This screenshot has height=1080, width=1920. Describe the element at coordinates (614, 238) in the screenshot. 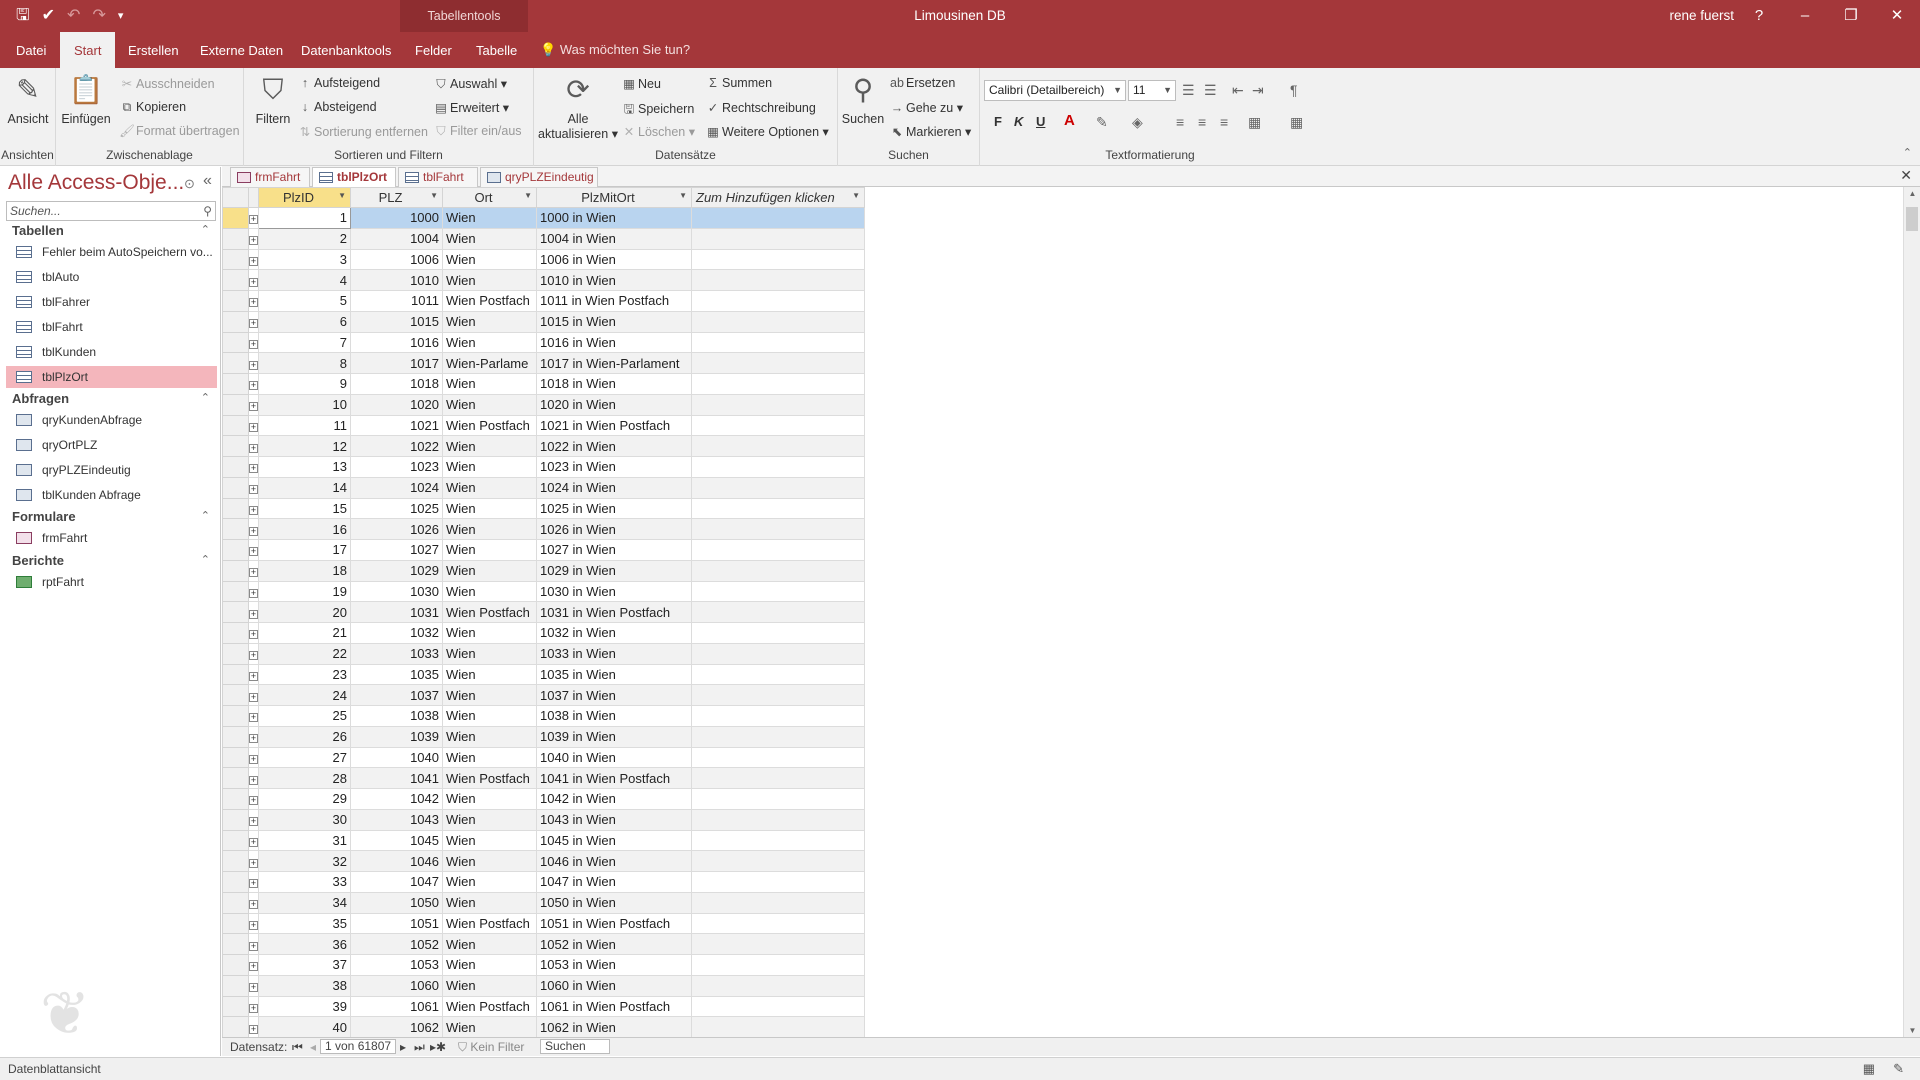

I see `cell-plzmitort: 1004 in Wien` at that location.